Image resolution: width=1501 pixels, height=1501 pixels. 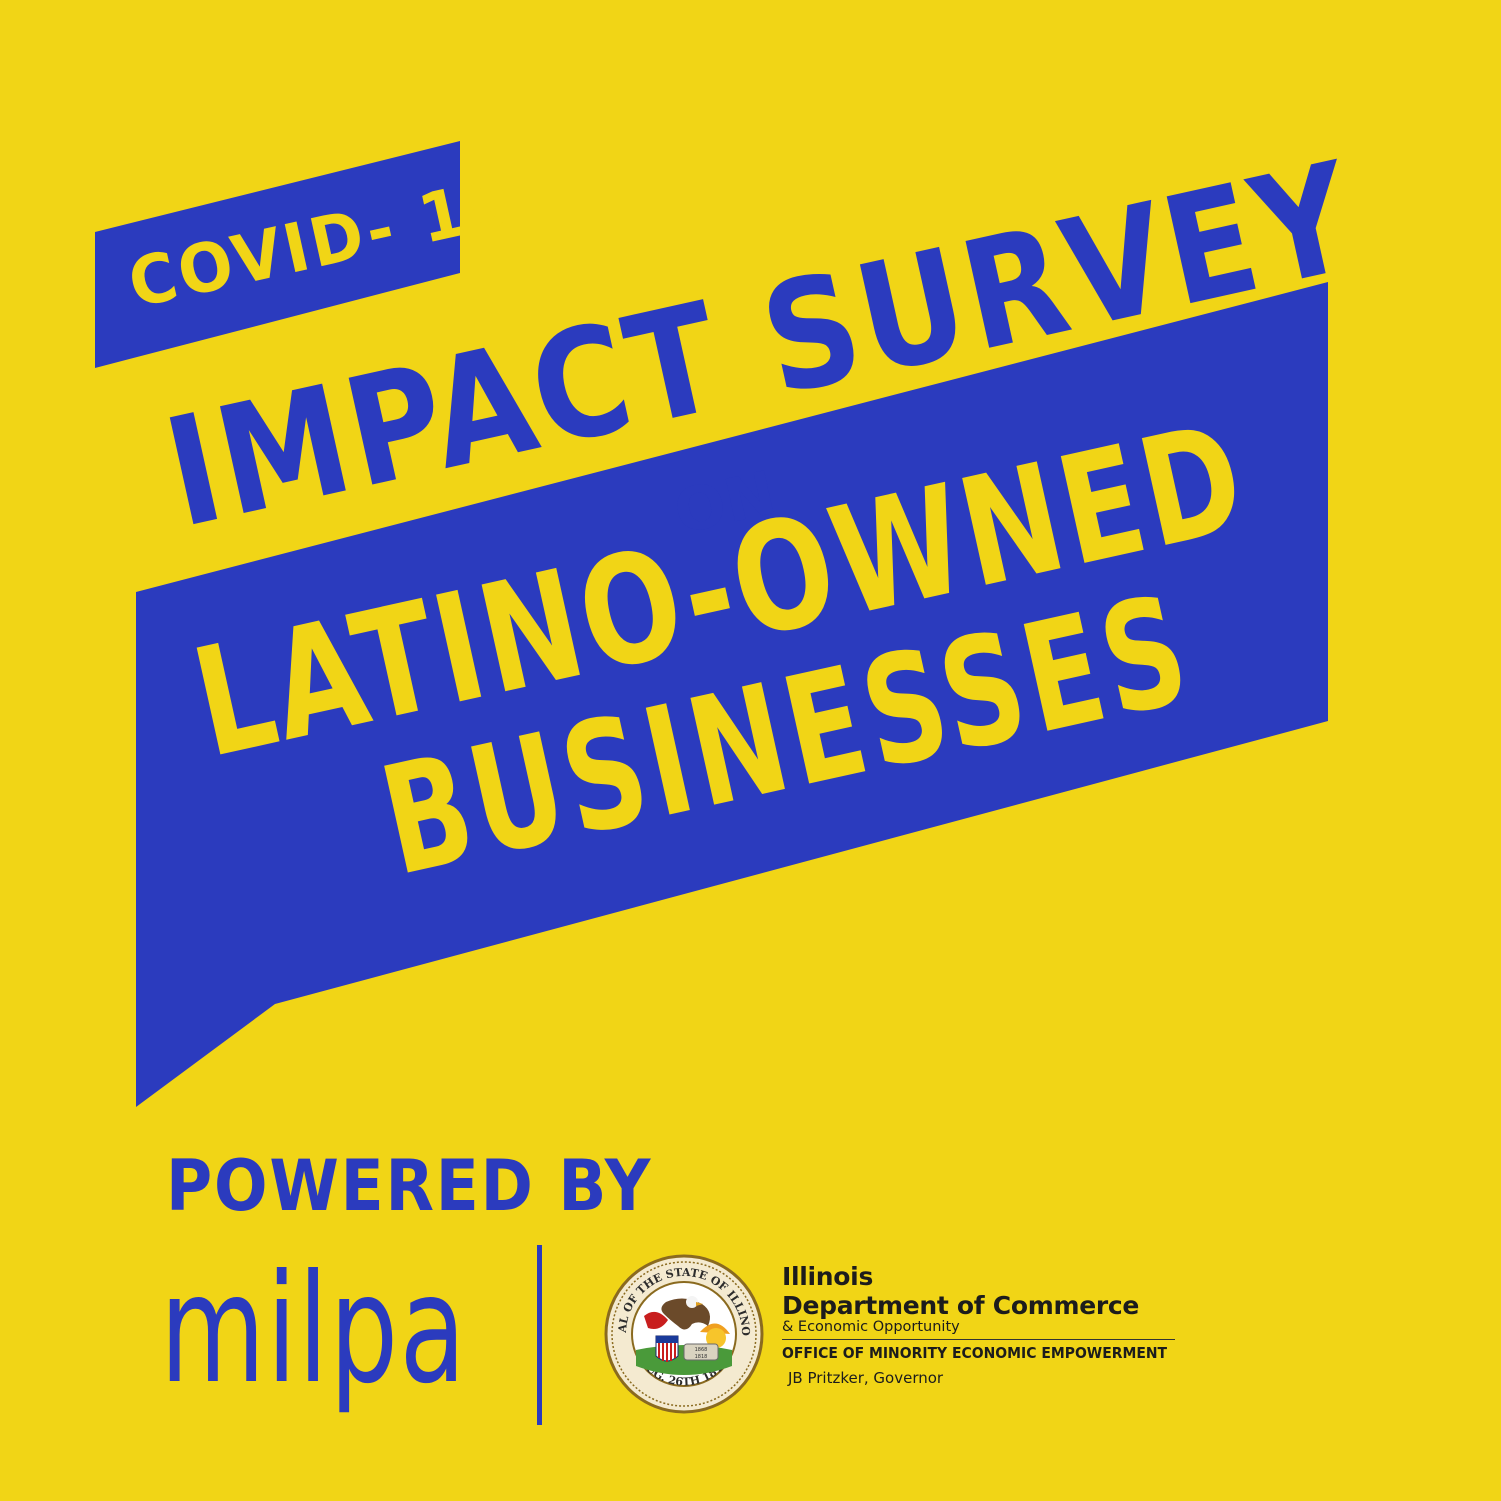 What do you see at coordinates (409, 1186) in the screenshot?
I see `powered-by-label: POWERED BY` at bounding box center [409, 1186].